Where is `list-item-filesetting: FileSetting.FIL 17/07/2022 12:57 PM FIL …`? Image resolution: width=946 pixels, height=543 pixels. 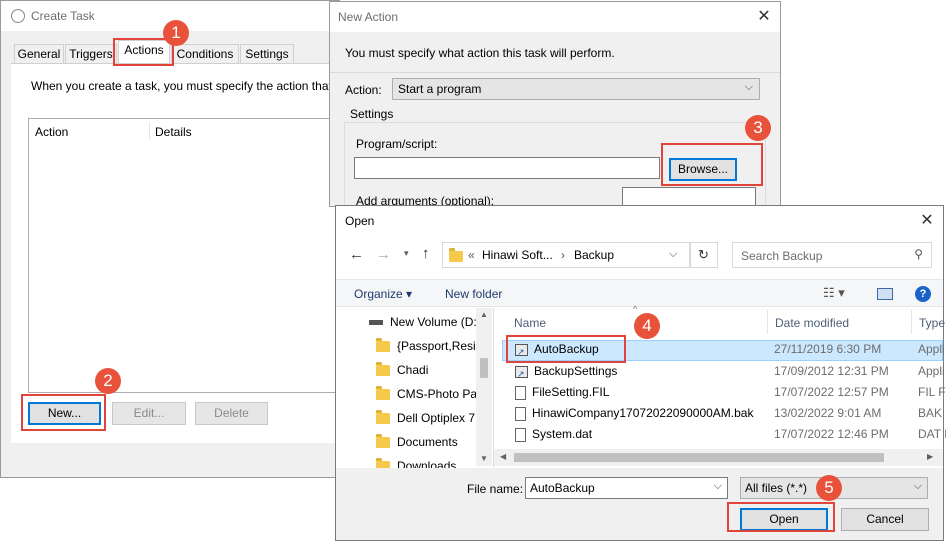 list-item-filesetting: FileSetting.FIL 17/07/2022 12:57 PM FIL … is located at coordinates (725, 392).